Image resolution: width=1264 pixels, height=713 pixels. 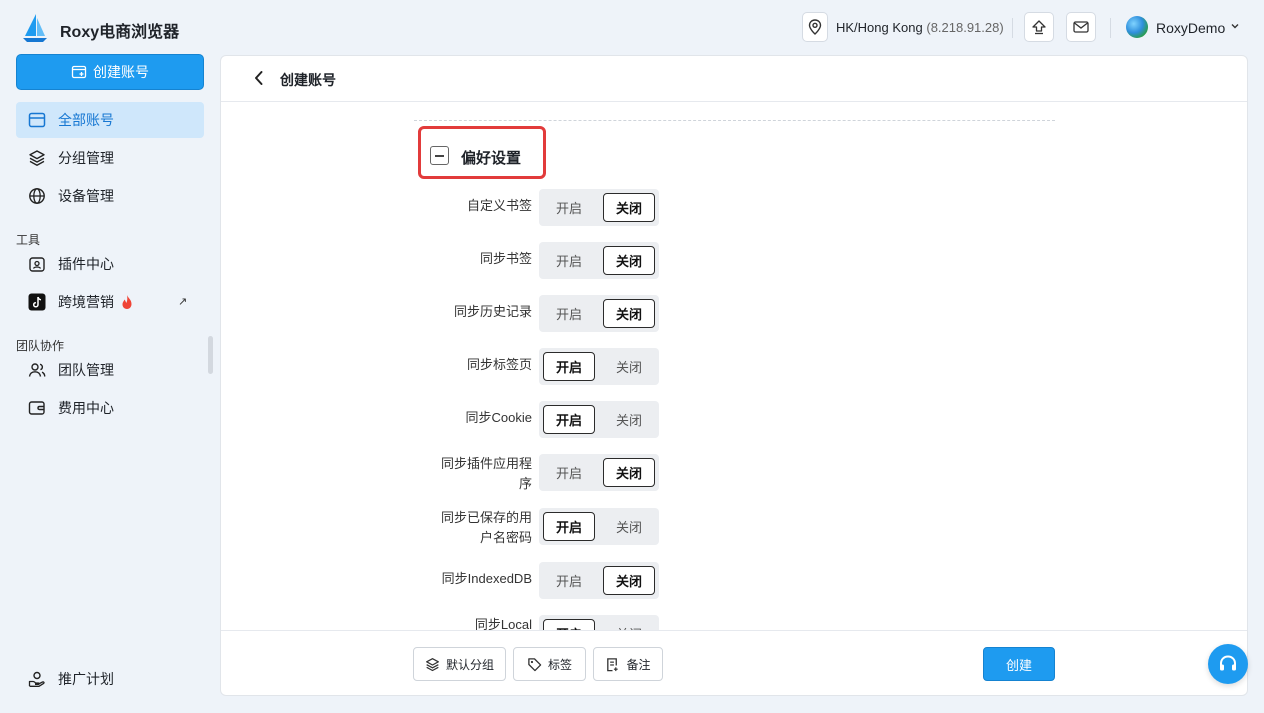 I want to click on sidebar-item-billing: 费用中心, so click(x=110, y=408).